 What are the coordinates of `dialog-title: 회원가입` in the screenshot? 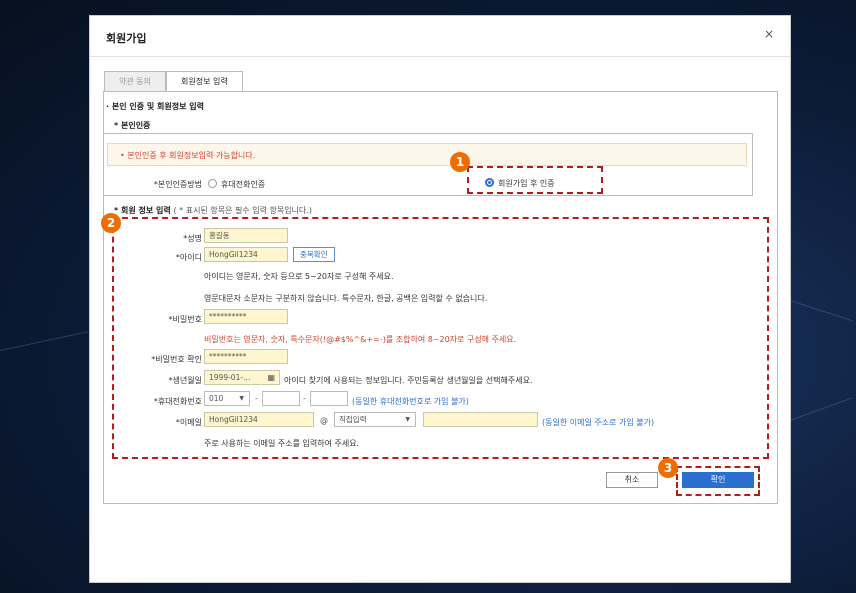 It's located at (126, 38).